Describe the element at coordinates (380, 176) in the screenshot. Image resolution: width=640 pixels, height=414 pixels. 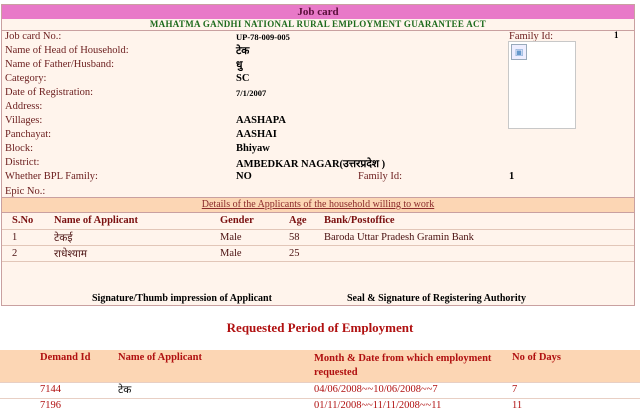
I see `family-id-label-2: Family Id:` at that location.